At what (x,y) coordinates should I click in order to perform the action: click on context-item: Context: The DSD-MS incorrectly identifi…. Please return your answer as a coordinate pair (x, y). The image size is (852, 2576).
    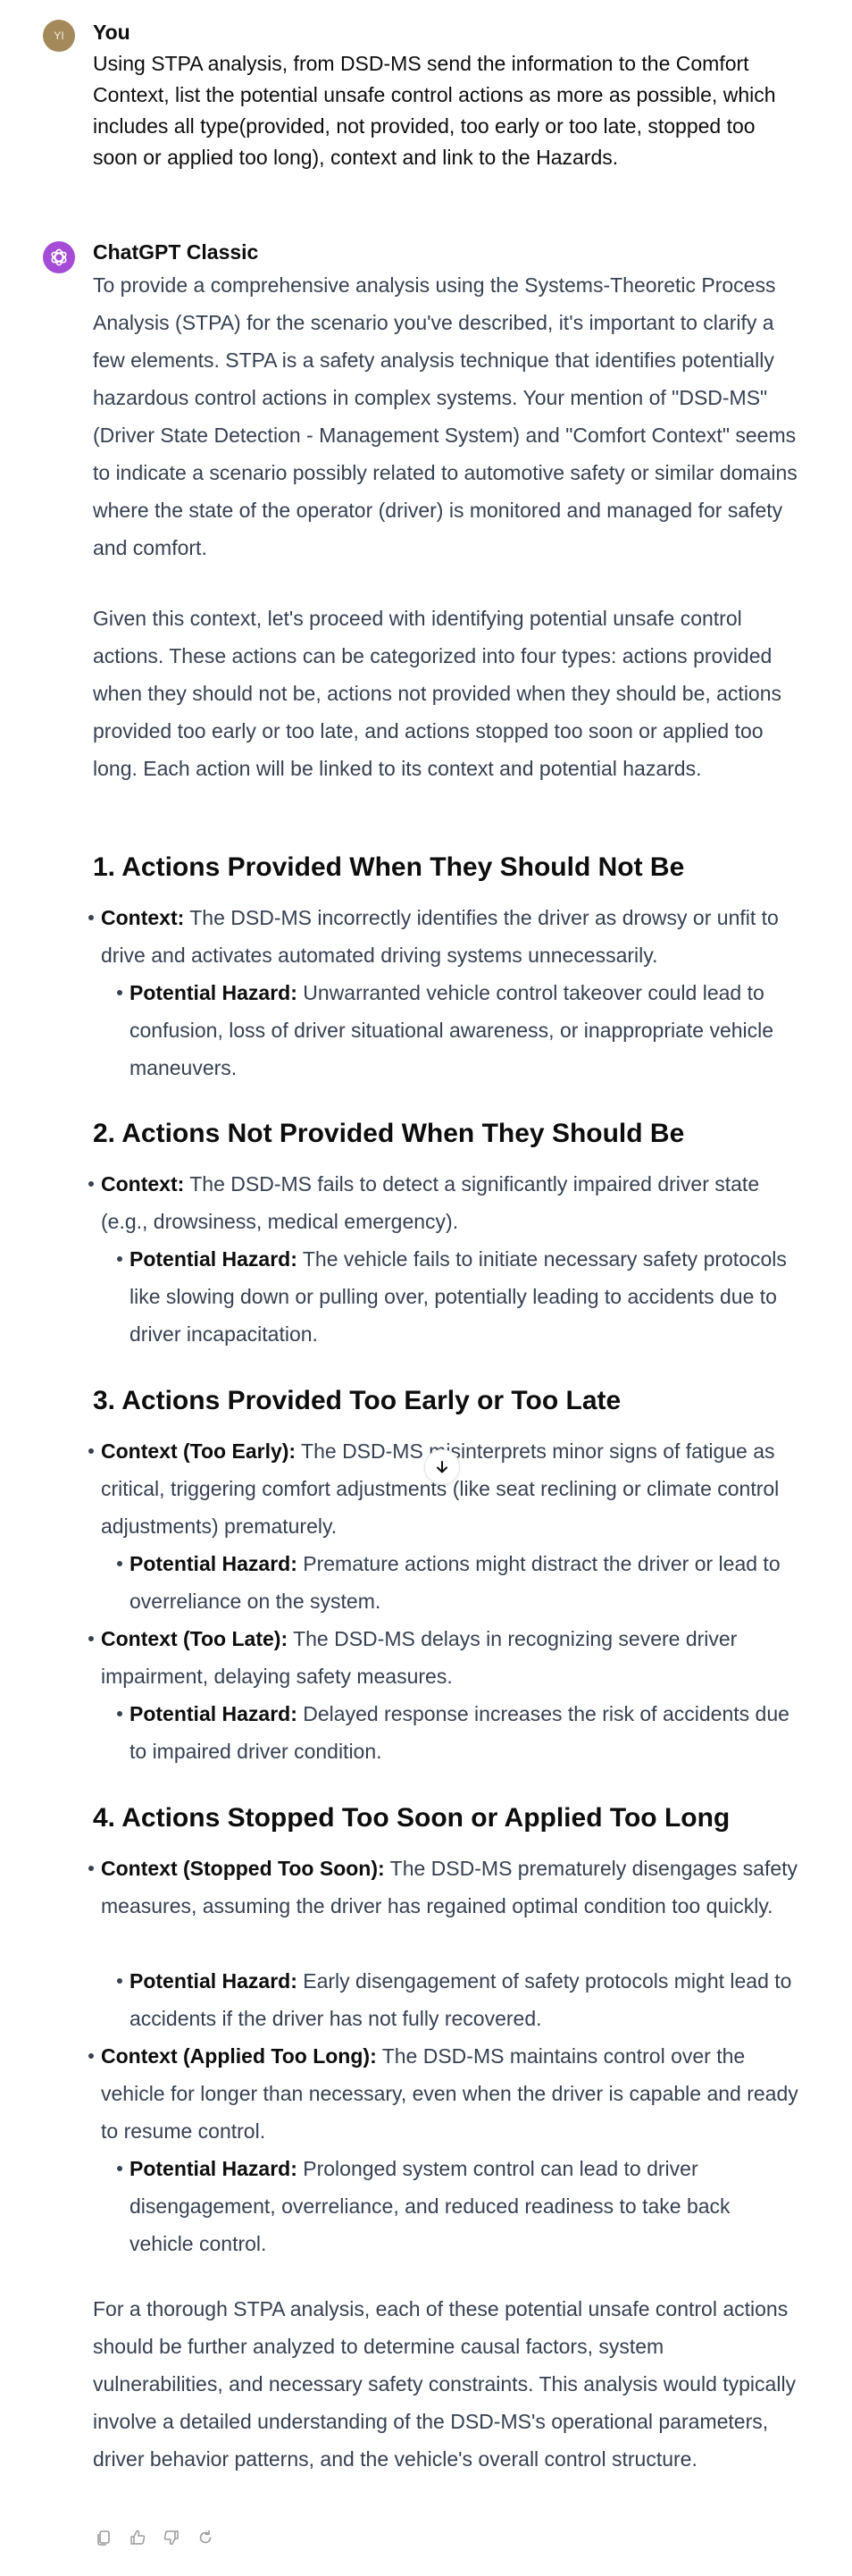
    Looking at the image, I should click on (443, 936).